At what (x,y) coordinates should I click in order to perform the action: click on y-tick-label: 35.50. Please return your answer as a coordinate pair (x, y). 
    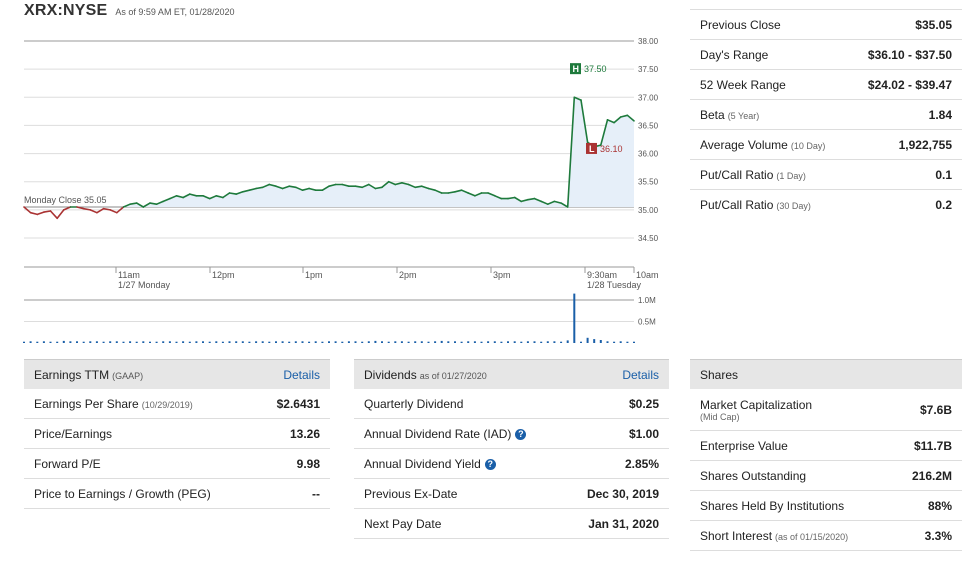
    Looking at the image, I should click on (648, 182).